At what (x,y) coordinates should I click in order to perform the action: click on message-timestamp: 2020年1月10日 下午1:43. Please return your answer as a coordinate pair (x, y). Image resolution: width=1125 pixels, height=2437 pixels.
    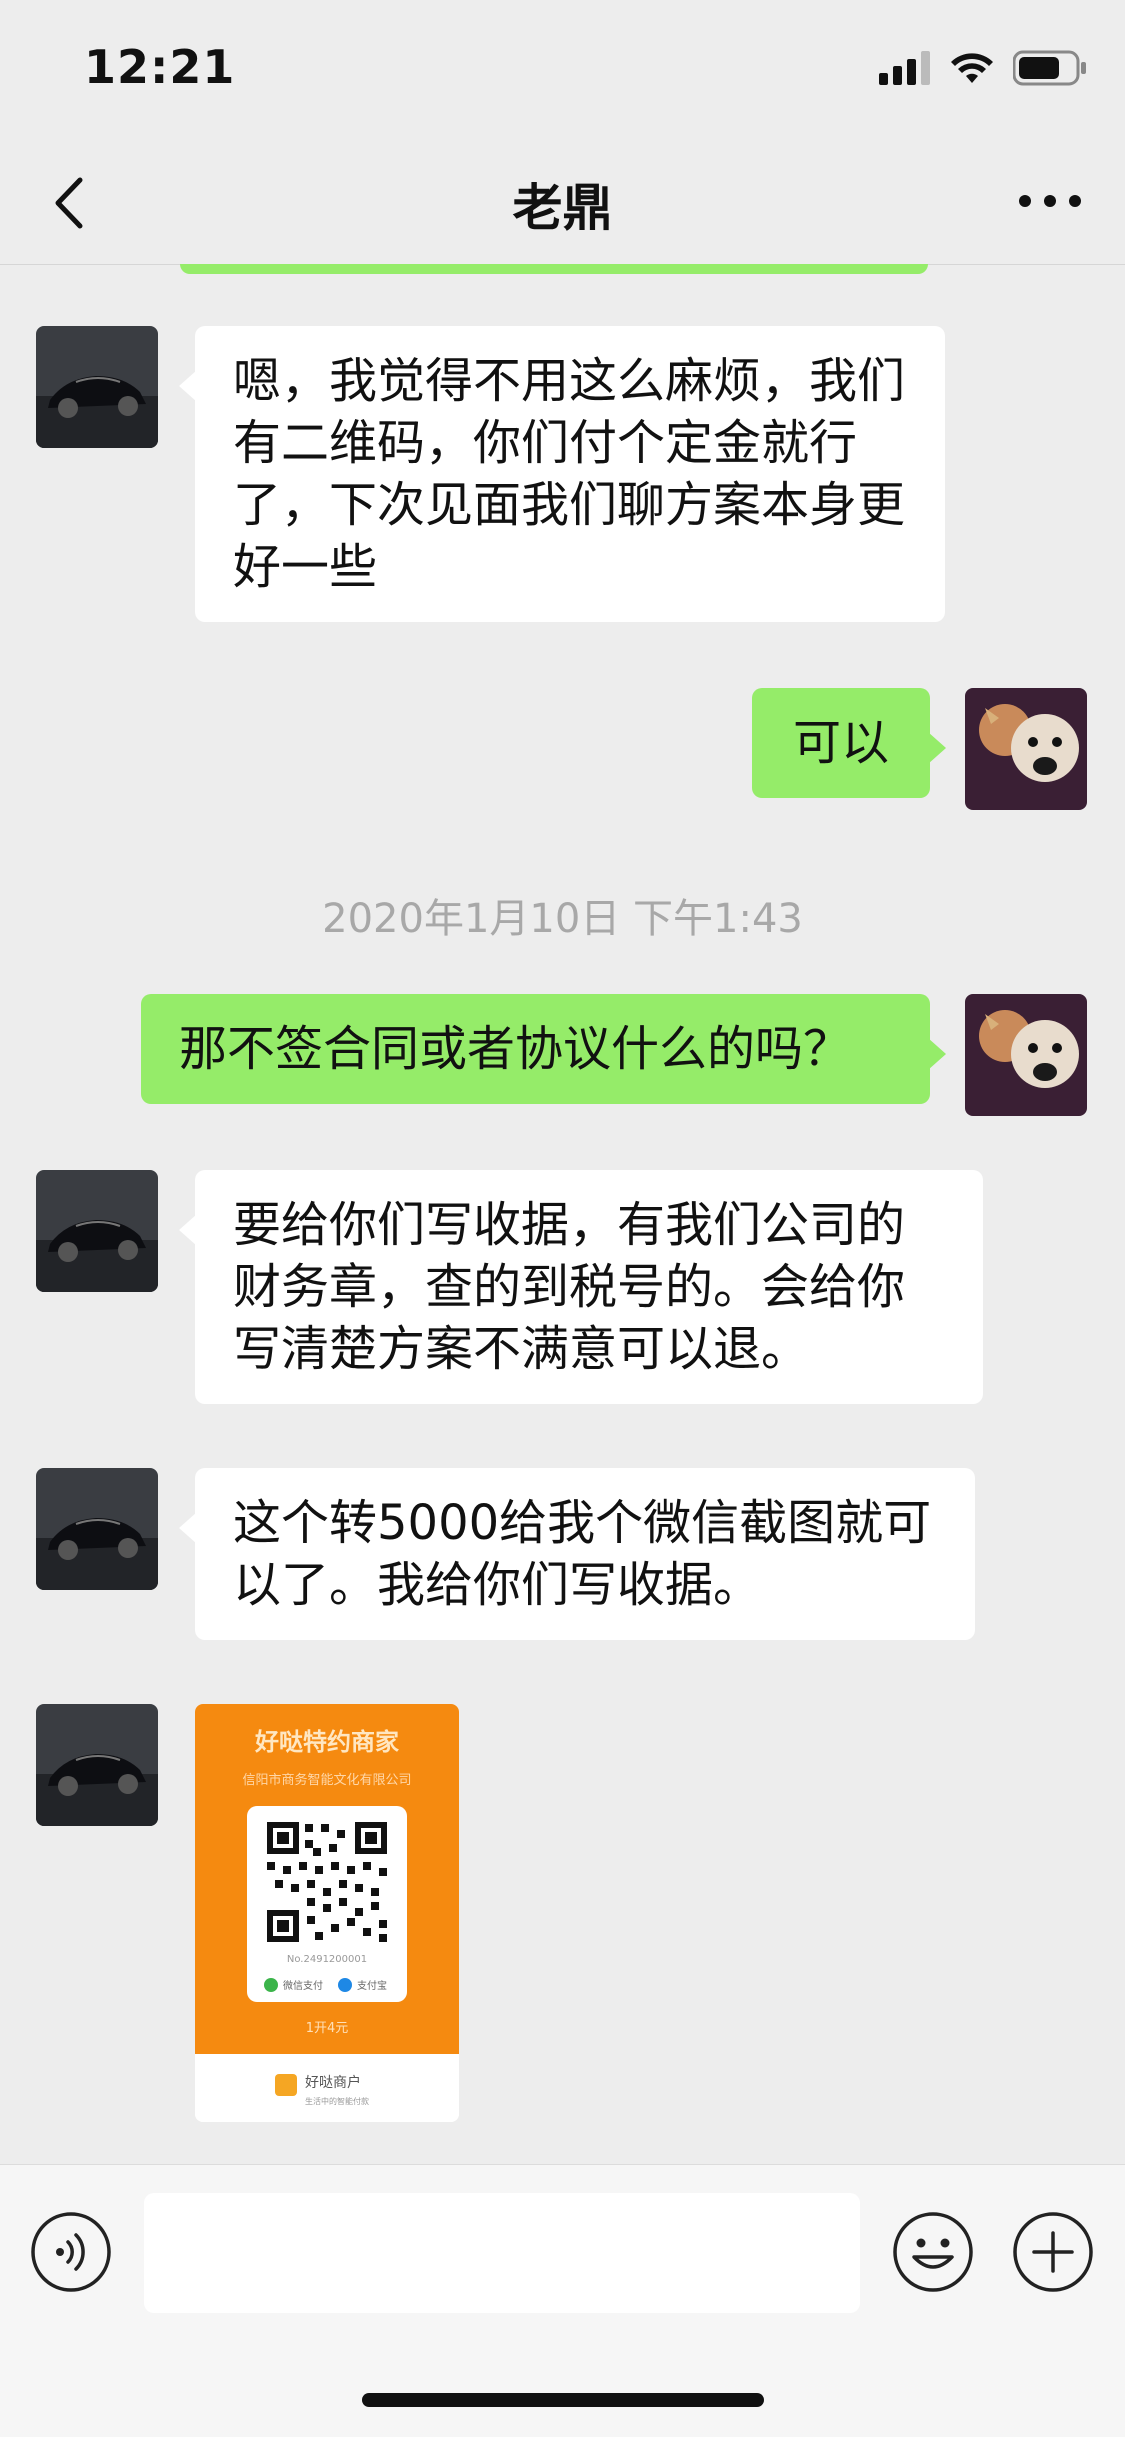
    Looking at the image, I should click on (562, 919).